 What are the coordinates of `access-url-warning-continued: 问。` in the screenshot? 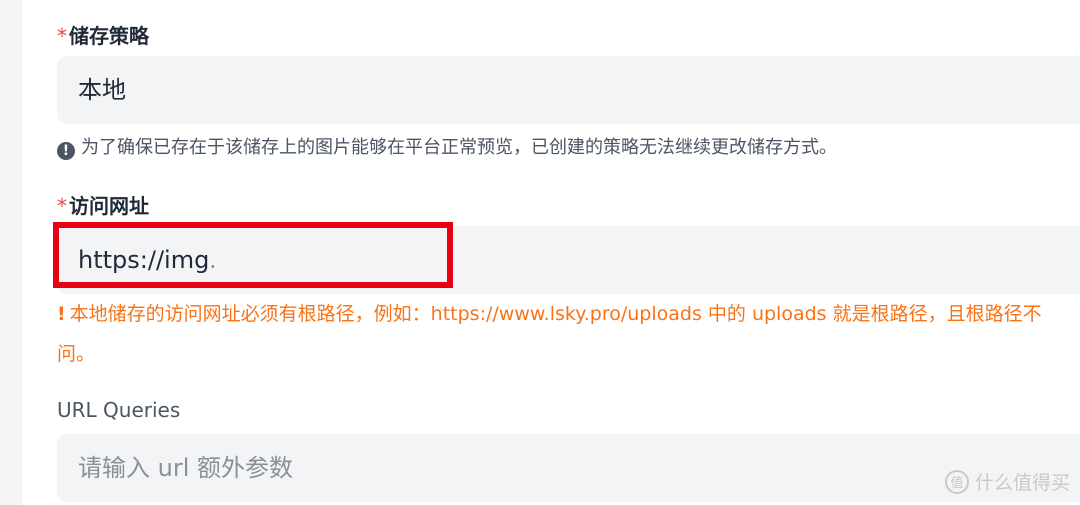 It's located at (76, 354).